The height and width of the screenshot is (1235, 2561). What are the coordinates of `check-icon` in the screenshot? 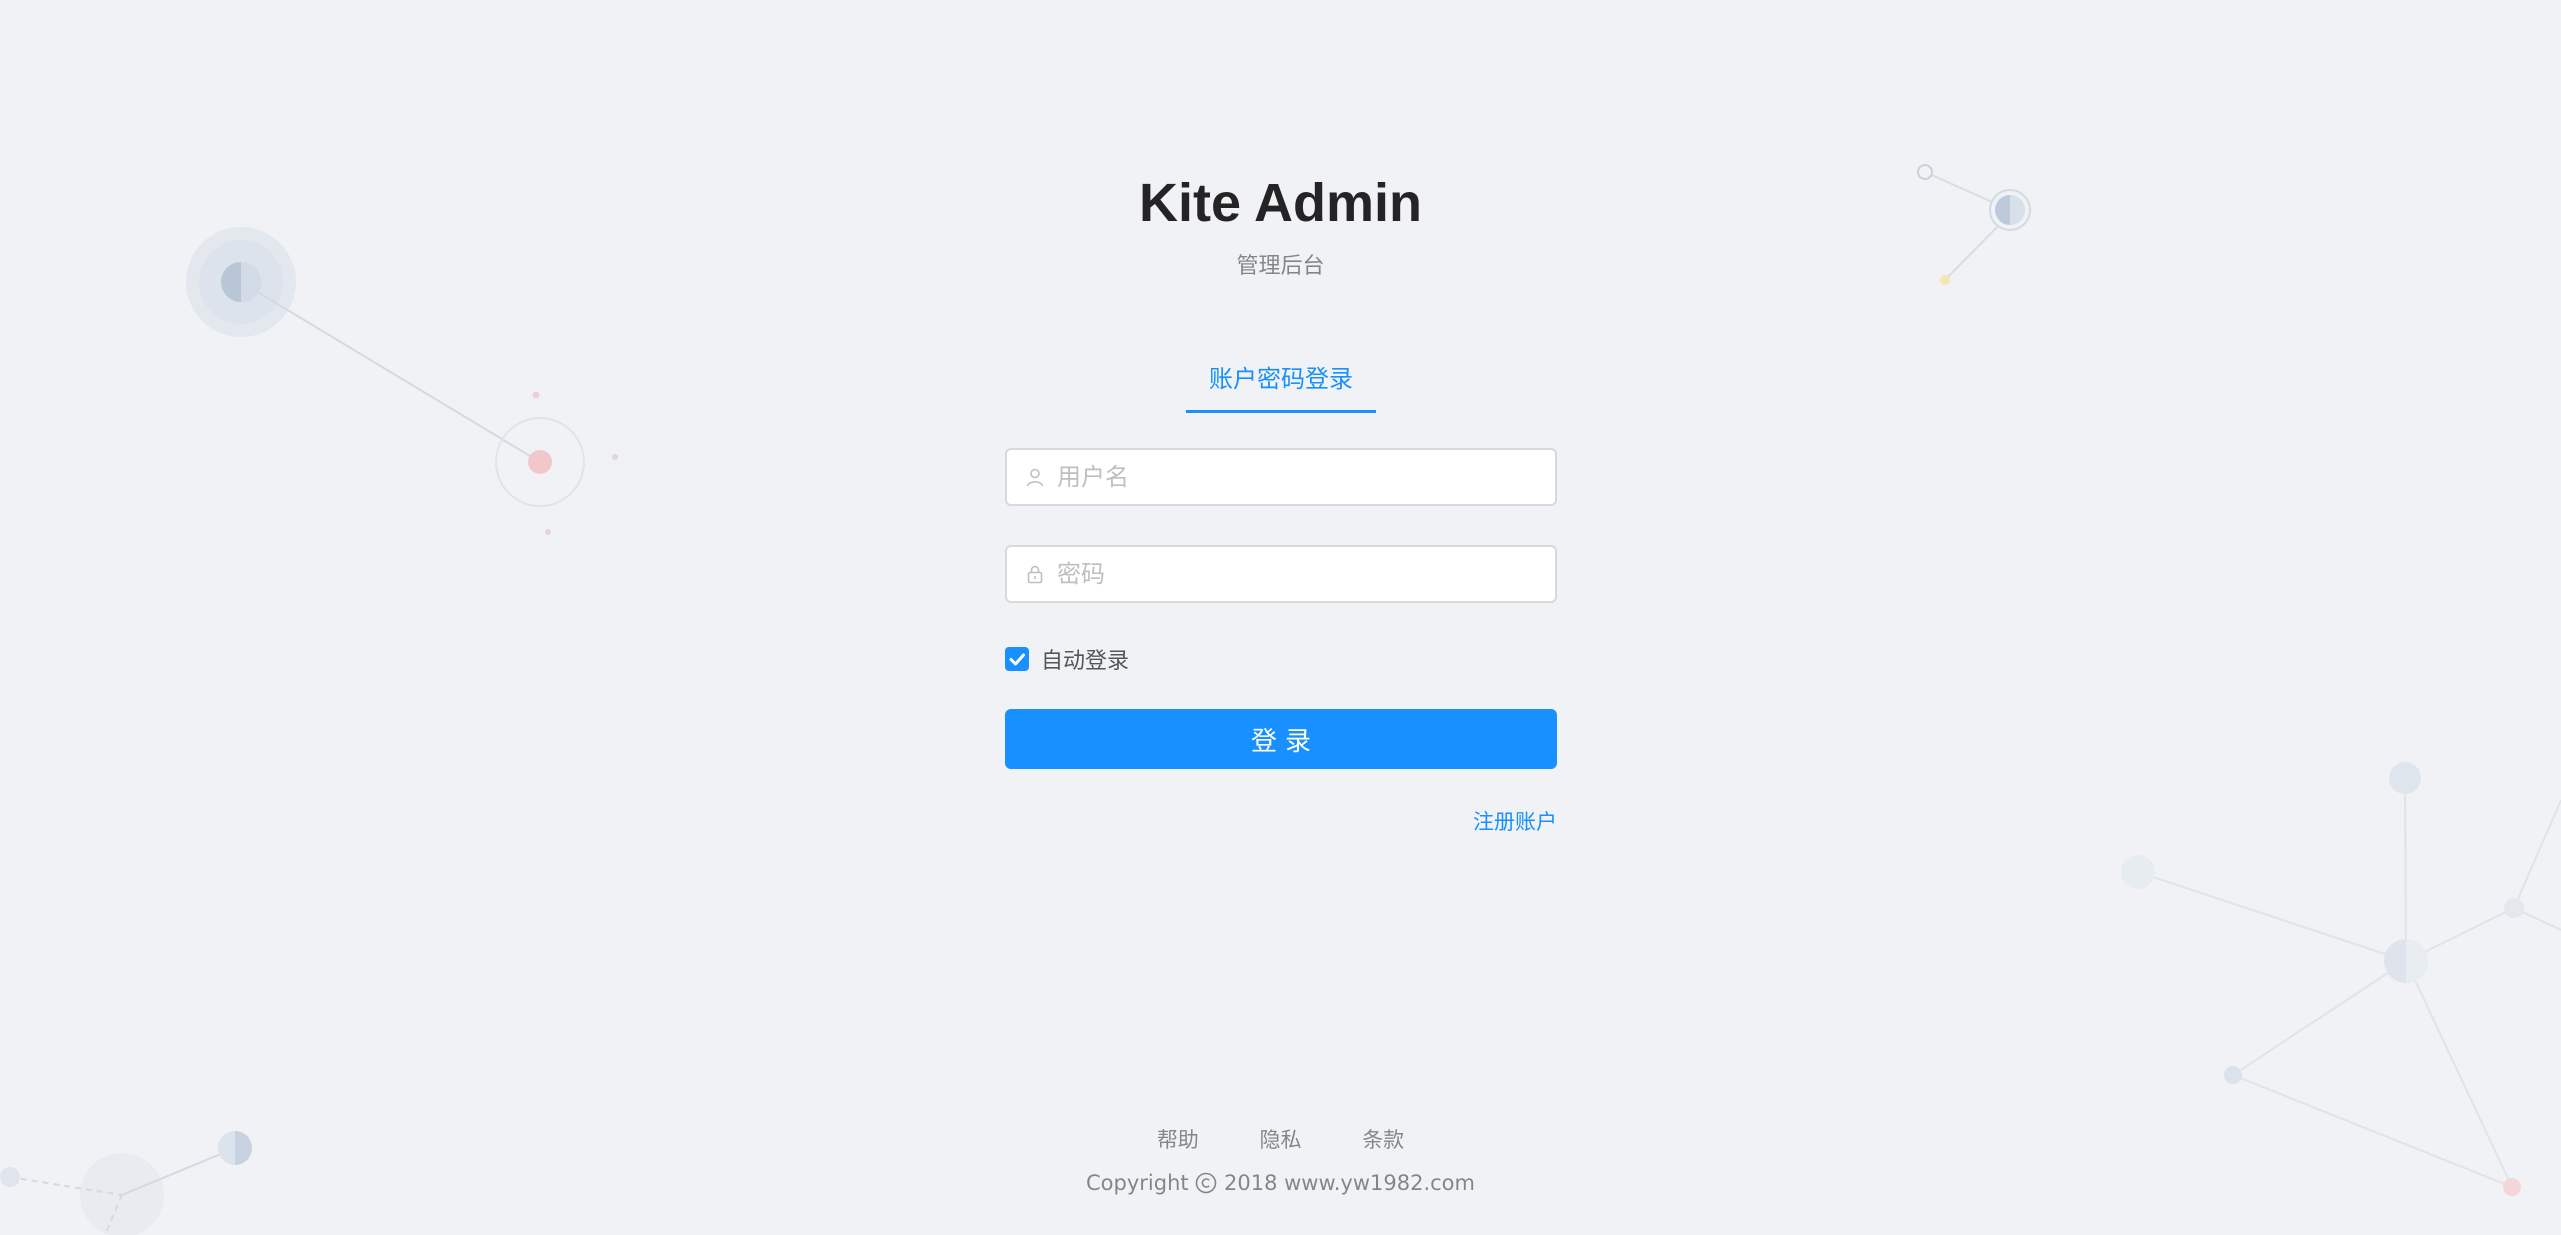 It's located at (1017, 659).